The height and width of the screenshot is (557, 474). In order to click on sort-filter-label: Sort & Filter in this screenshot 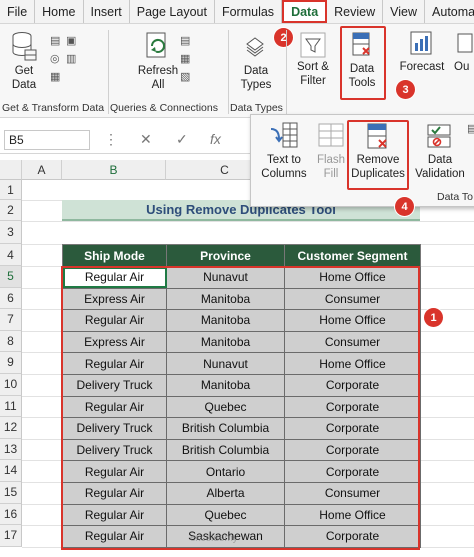, I will do `click(313, 74)`.